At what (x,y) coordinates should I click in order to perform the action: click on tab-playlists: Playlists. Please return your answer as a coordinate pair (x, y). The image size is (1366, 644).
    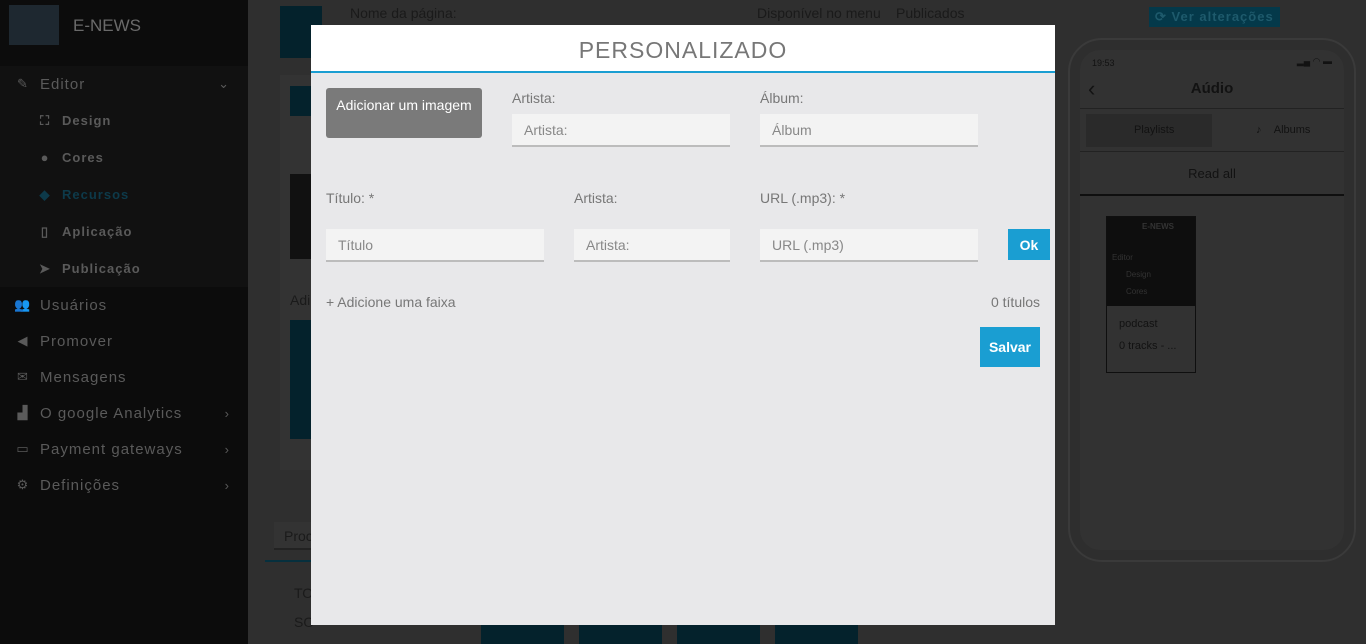
    Looking at the image, I should click on (1149, 130).